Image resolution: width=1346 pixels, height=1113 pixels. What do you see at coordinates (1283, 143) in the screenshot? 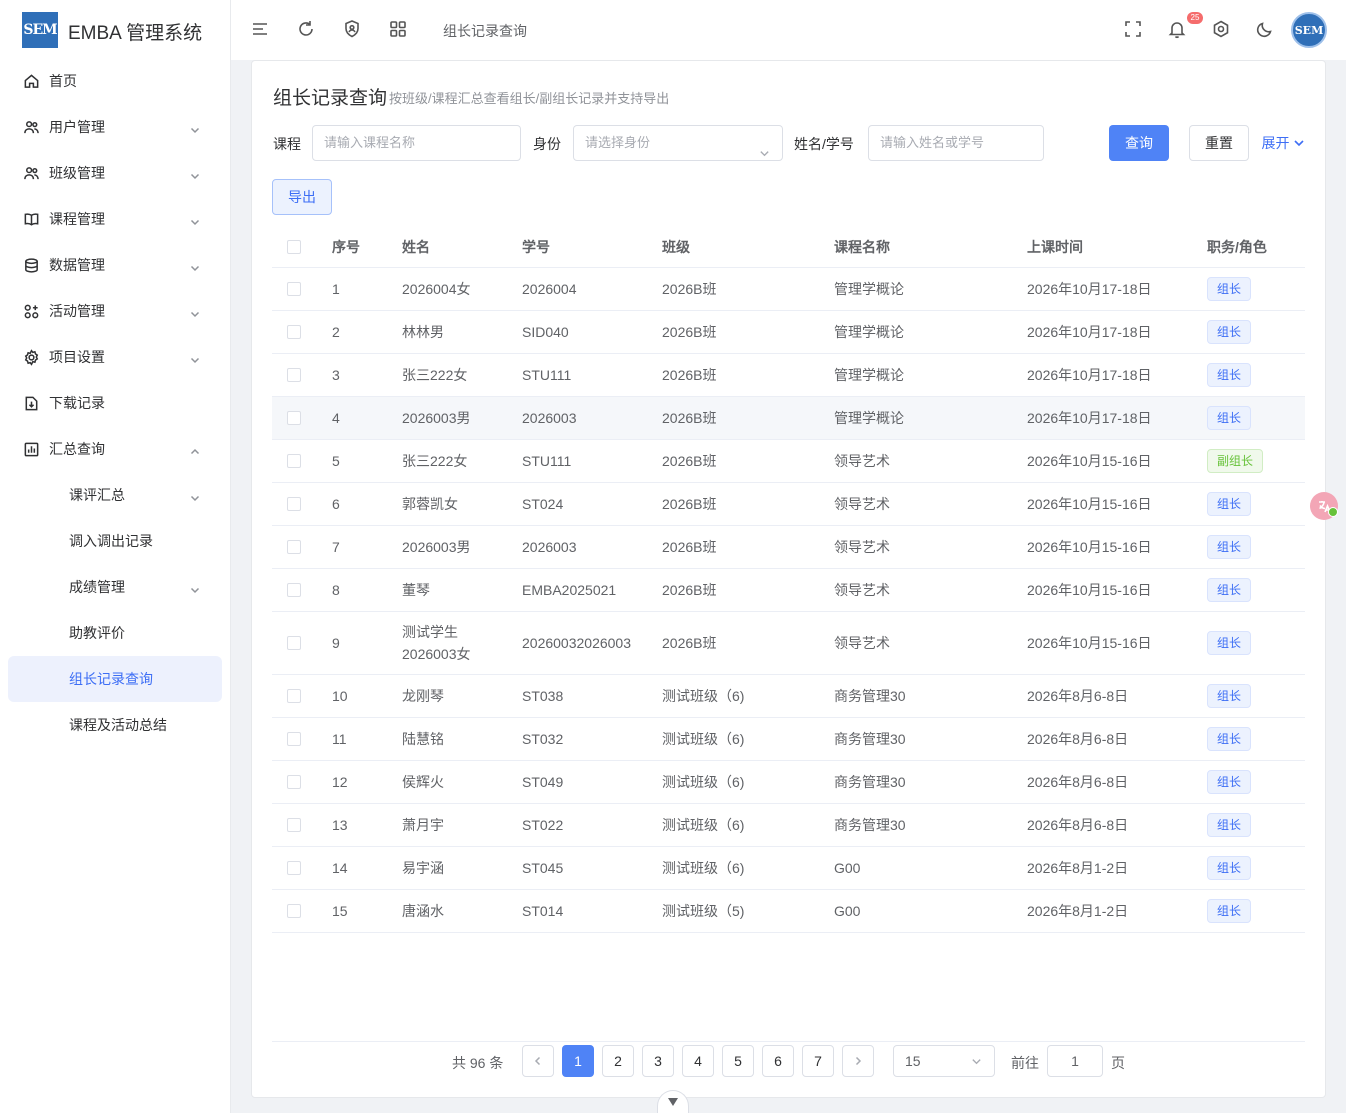
I see `expand-button: 展开` at bounding box center [1283, 143].